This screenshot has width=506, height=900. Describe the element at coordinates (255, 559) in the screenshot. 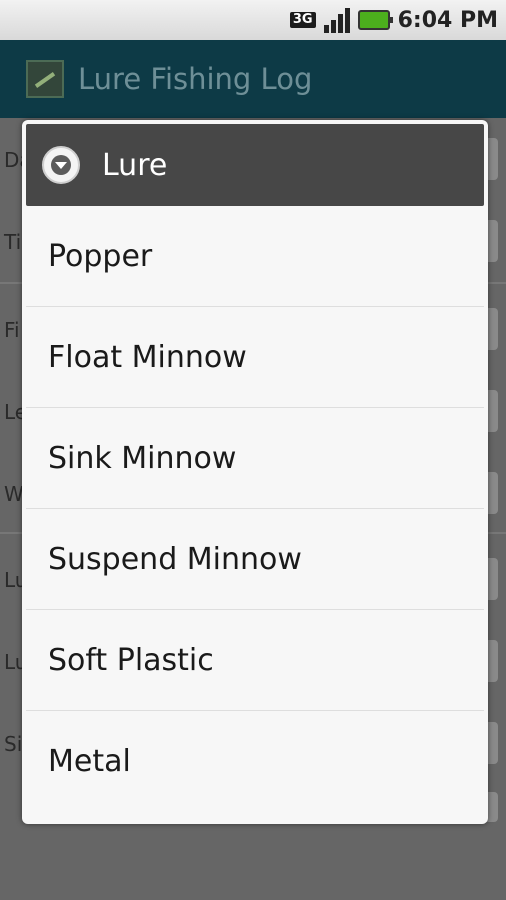

I see `lure-option-suspend-minnow: Suspend Minnow` at that location.